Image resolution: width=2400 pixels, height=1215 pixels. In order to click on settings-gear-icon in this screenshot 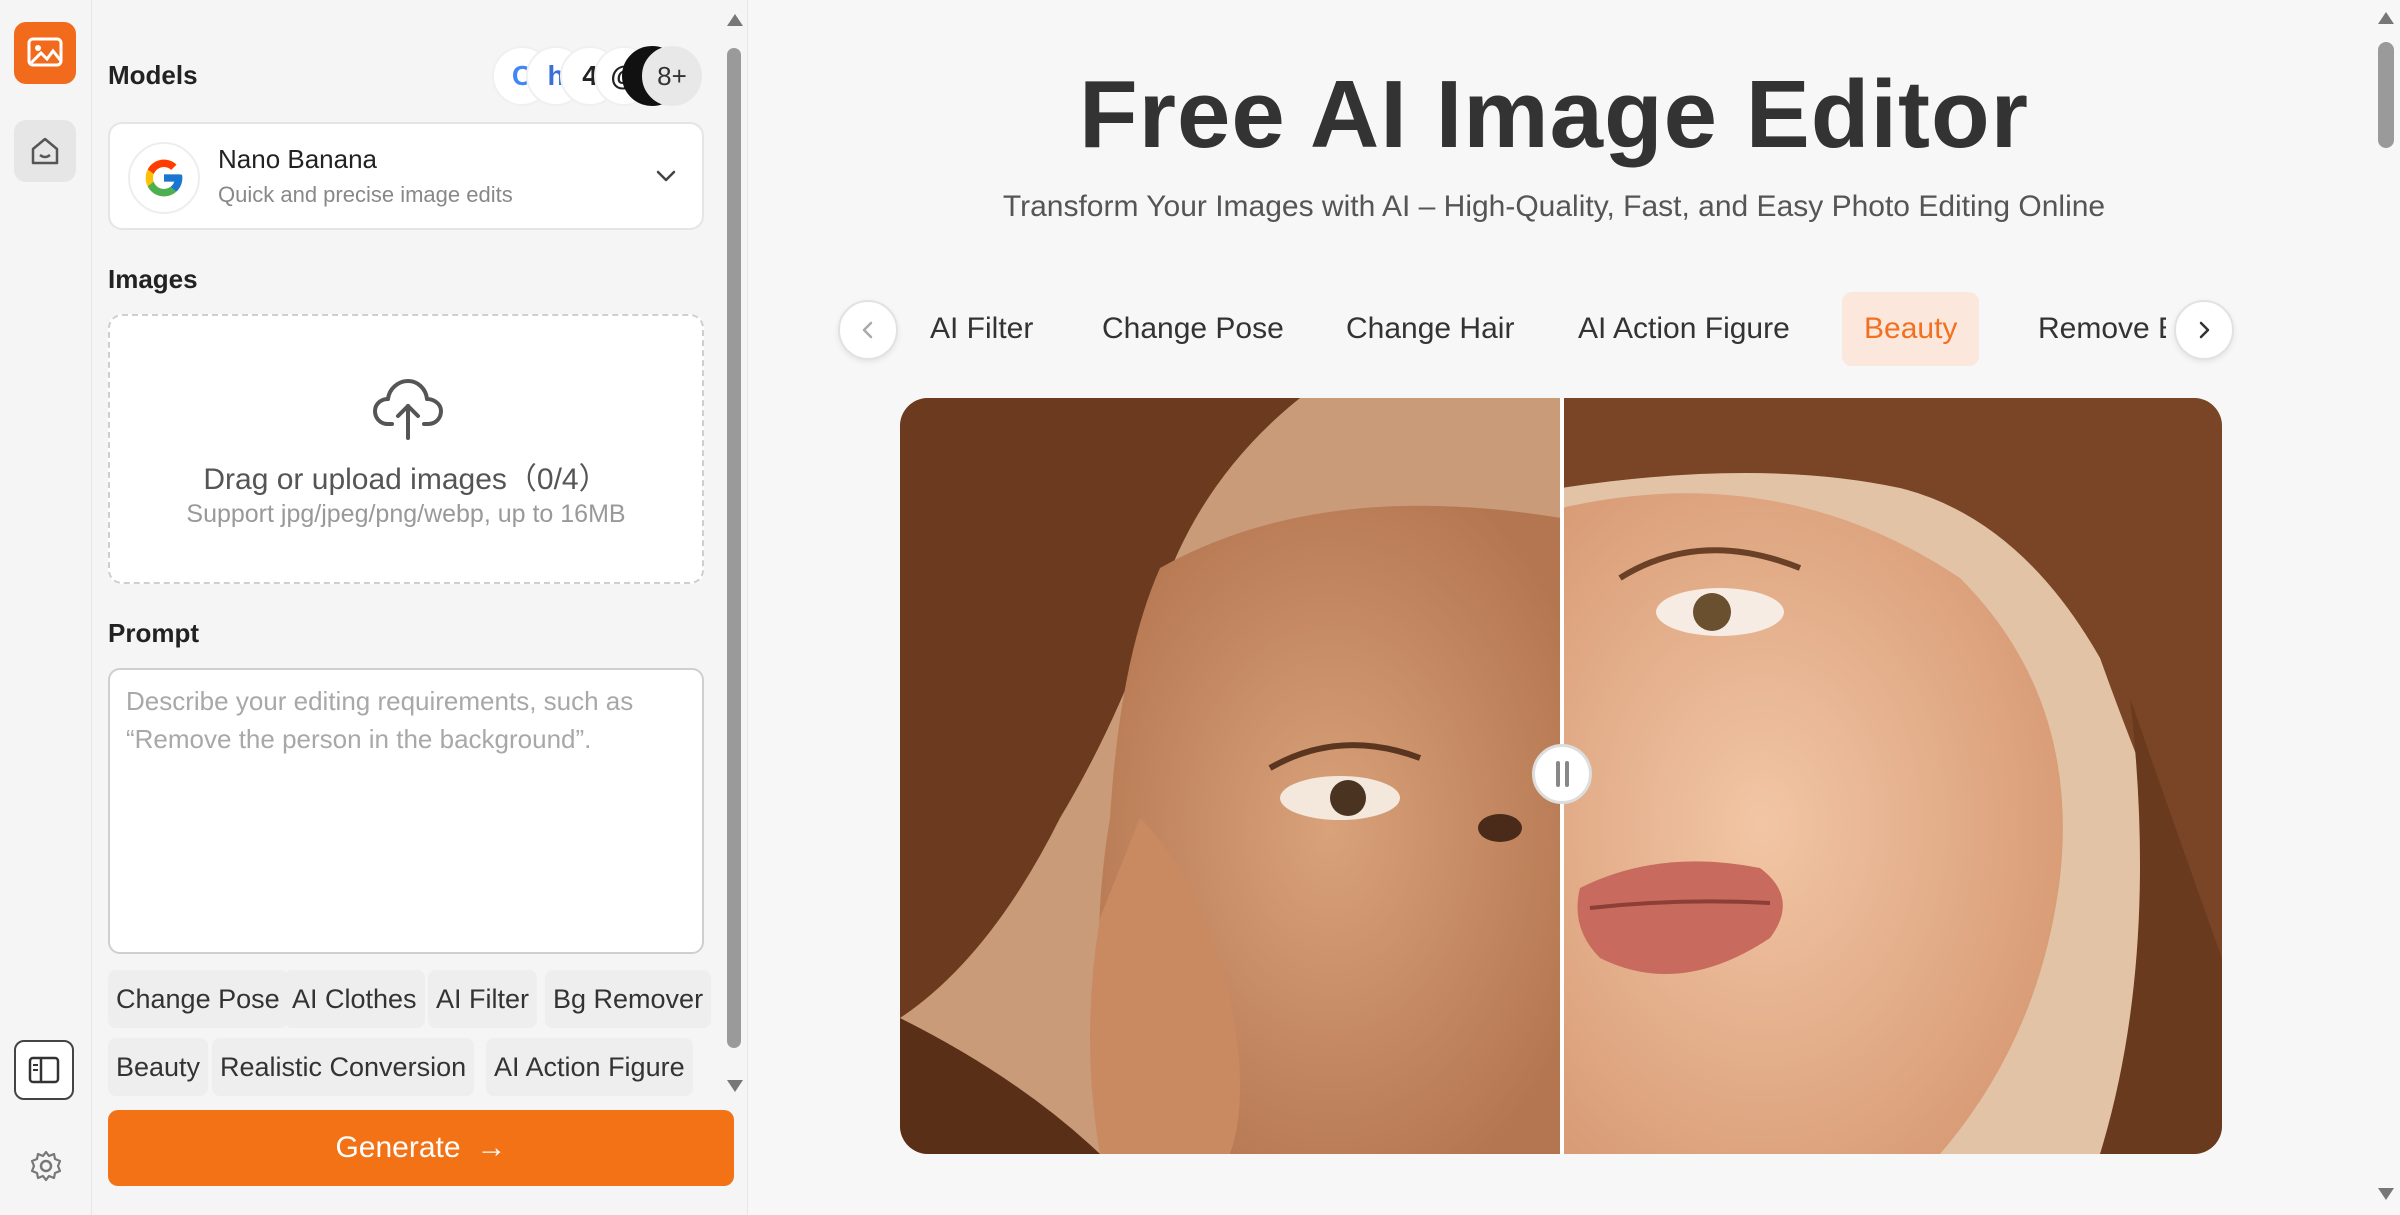, I will do `click(46, 1166)`.